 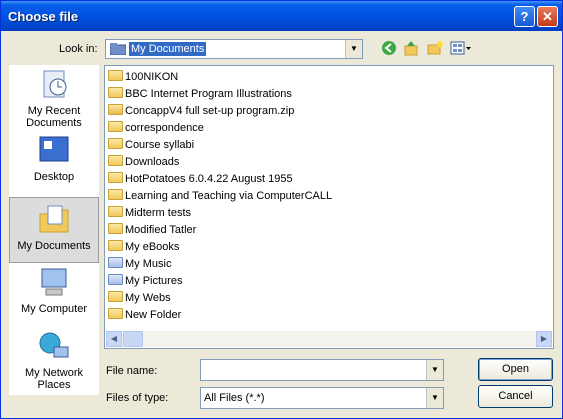 I want to click on item-name: My Pictures, so click(x=154, y=281).